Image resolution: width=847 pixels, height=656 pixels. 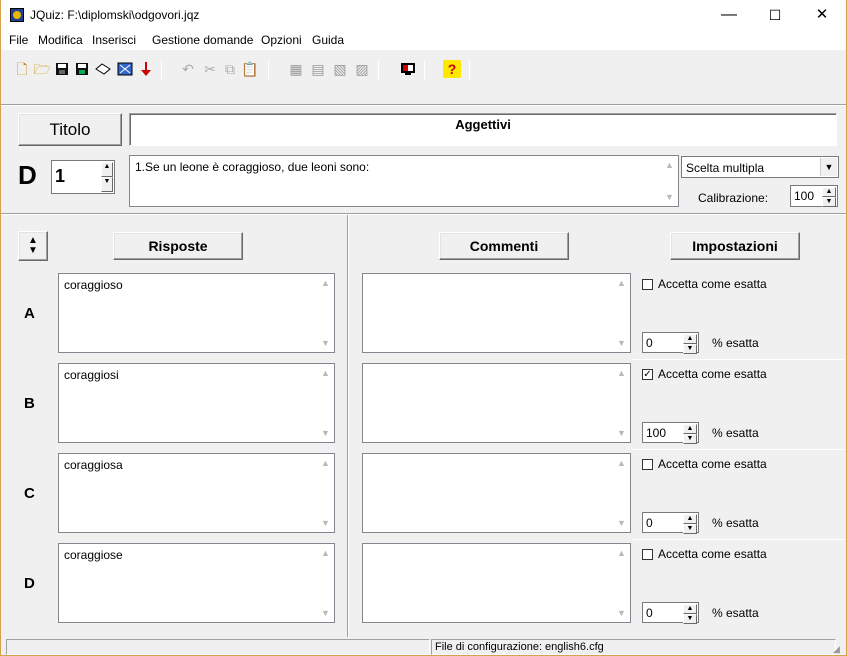 What do you see at coordinates (103, 69) in the screenshot?
I see `eraser-icon` at bounding box center [103, 69].